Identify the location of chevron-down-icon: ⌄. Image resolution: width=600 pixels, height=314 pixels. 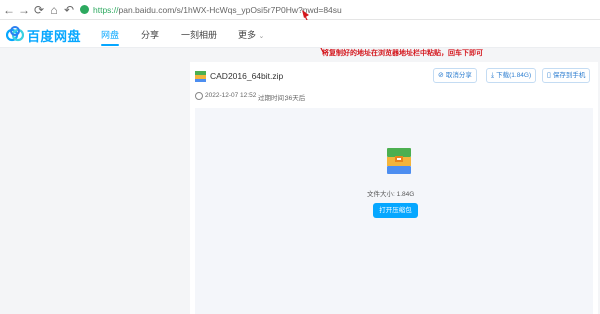
(261, 36).